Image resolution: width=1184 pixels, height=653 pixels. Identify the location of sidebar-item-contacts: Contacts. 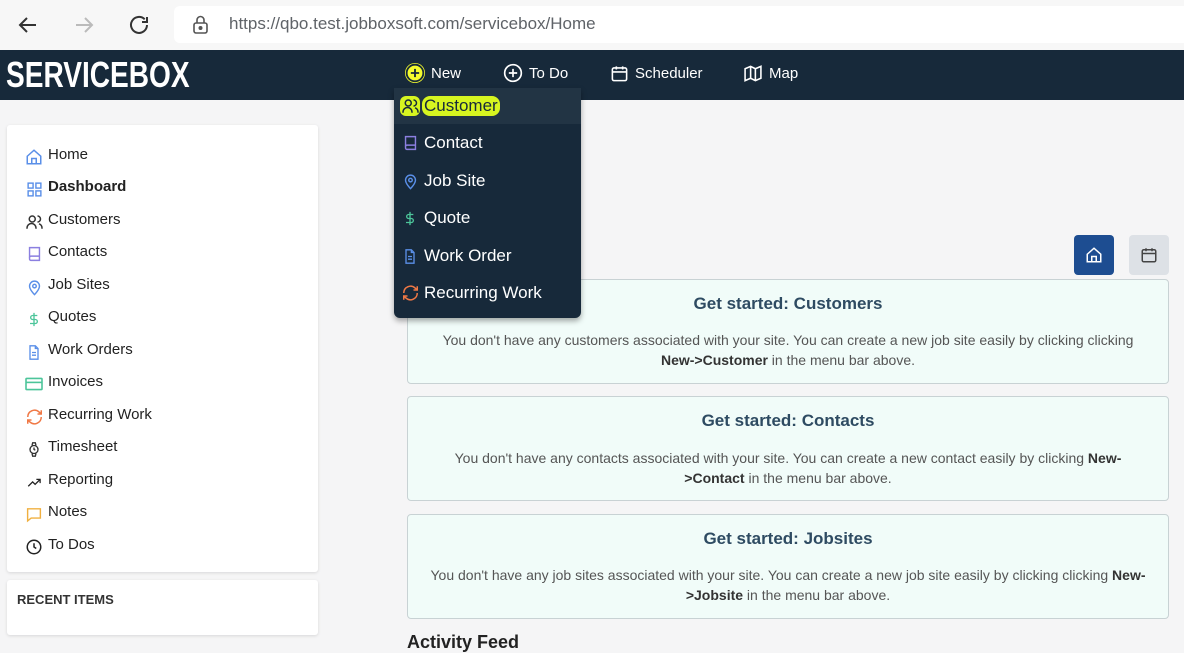
(65, 251).